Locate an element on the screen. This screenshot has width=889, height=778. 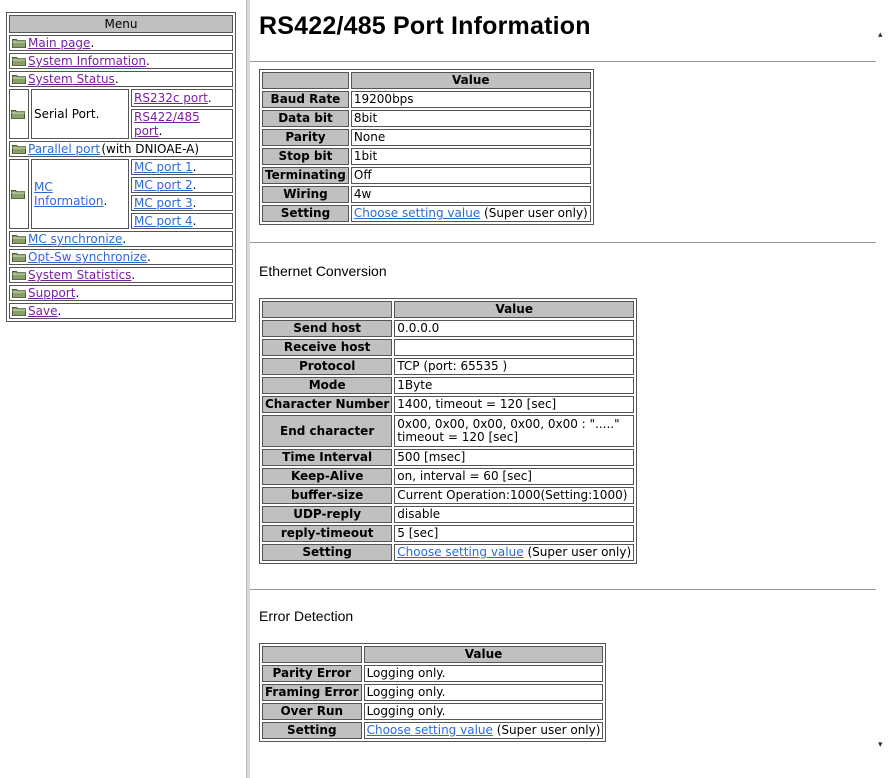
mc-port-3-link: MC port 3 is located at coordinates (163, 203).